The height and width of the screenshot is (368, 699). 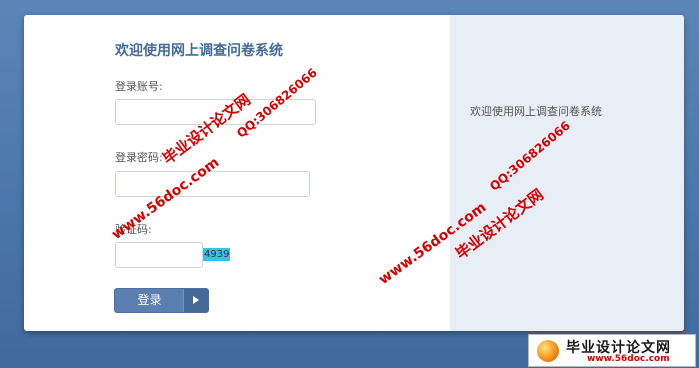 What do you see at coordinates (199, 51) in the screenshot?
I see `page-title: 欢迎使用网上调查问卷系统` at bounding box center [199, 51].